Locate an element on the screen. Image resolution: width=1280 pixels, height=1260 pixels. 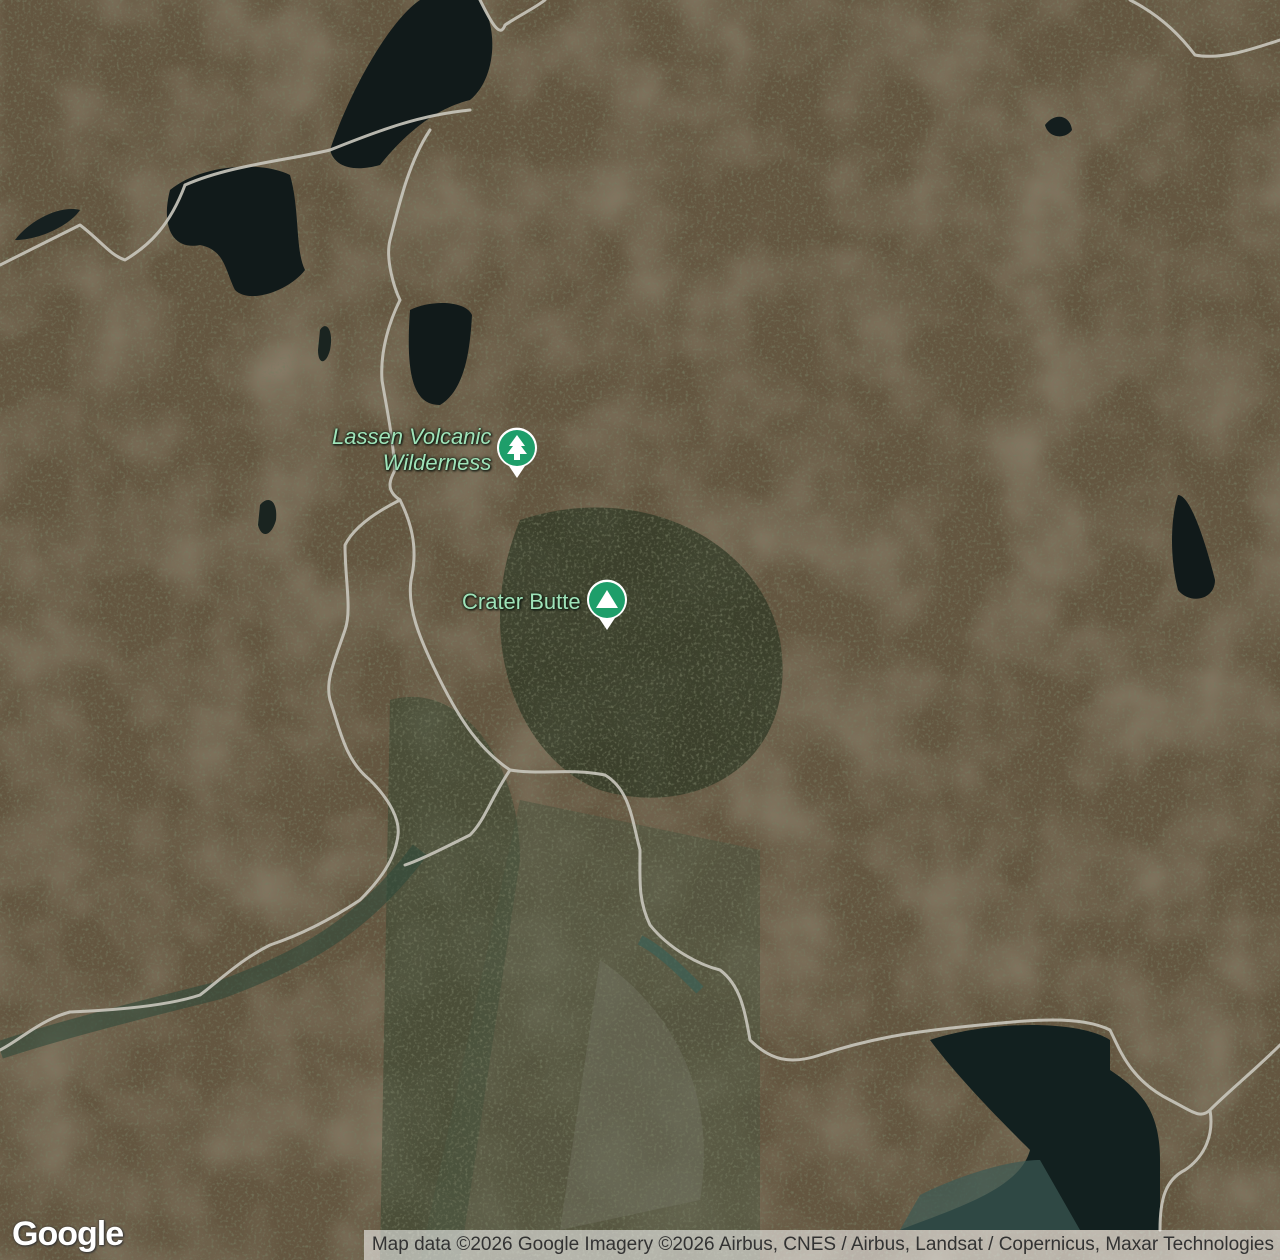
poi-label: Lassen Volcanic Wilderness is located at coordinates (411, 450).